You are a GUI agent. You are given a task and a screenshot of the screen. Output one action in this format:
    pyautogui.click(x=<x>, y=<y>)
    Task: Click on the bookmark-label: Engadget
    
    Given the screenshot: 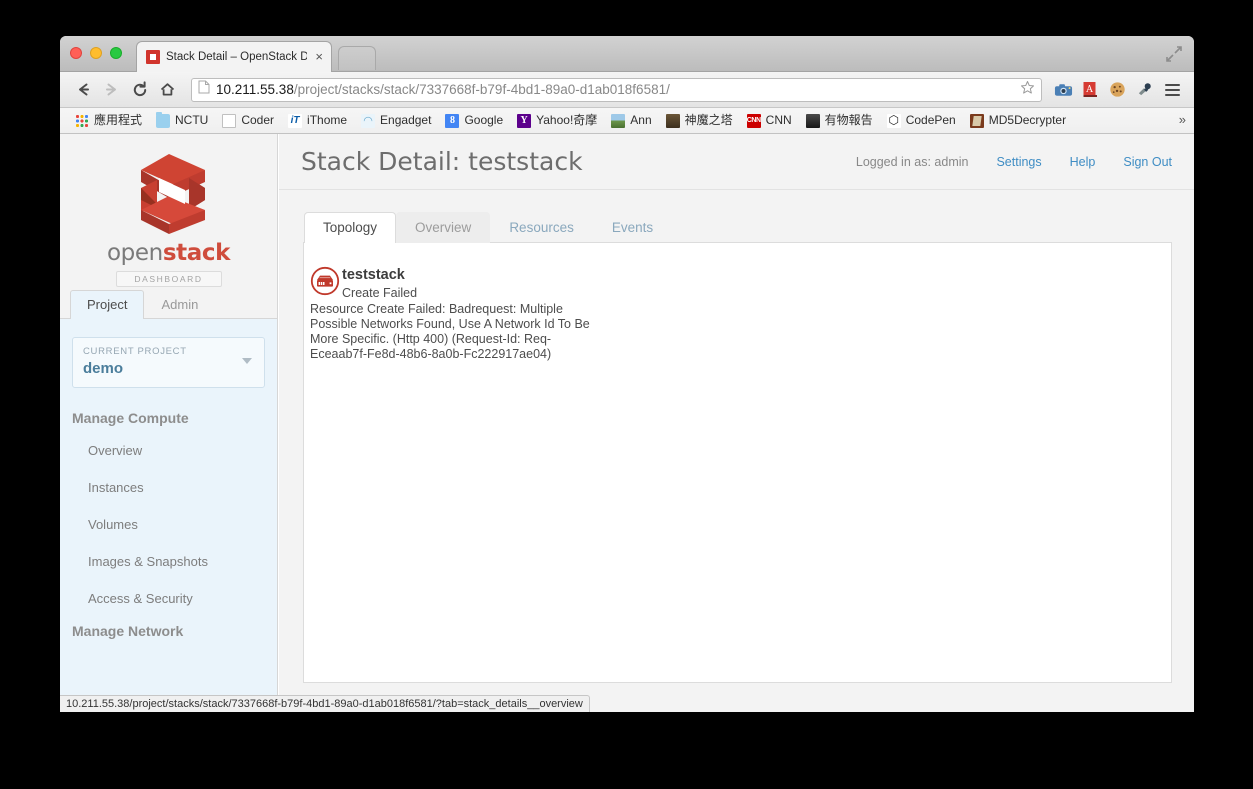 What is the action you would take?
    pyautogui.click(x=406, y=120)
    